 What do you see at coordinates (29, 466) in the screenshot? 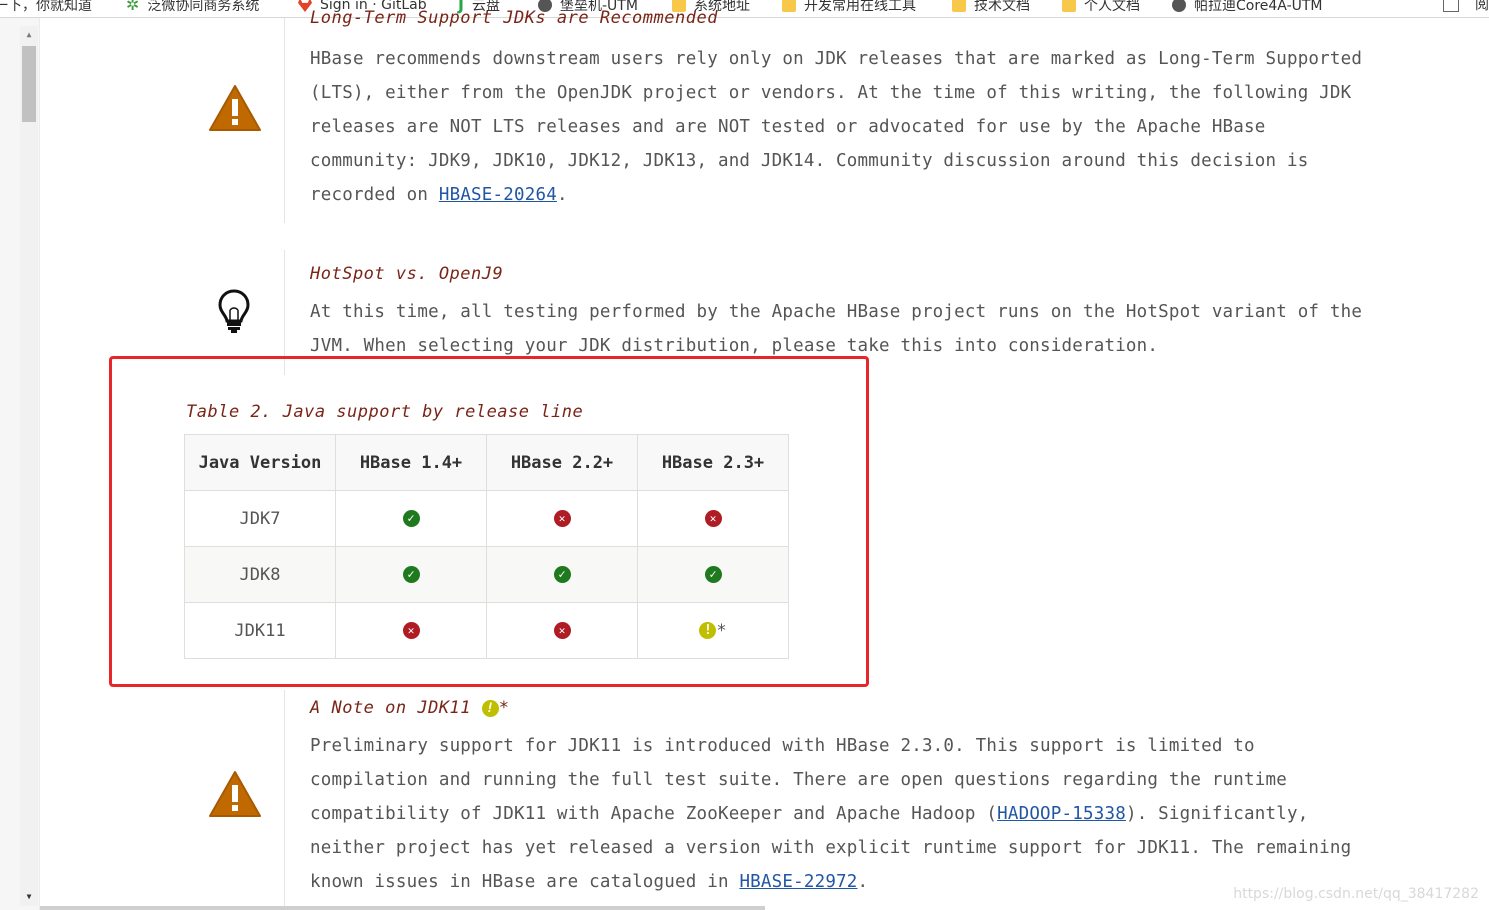
I see `vertical-scrollbar: ▲ ▼` at bounding box center [29, 466].